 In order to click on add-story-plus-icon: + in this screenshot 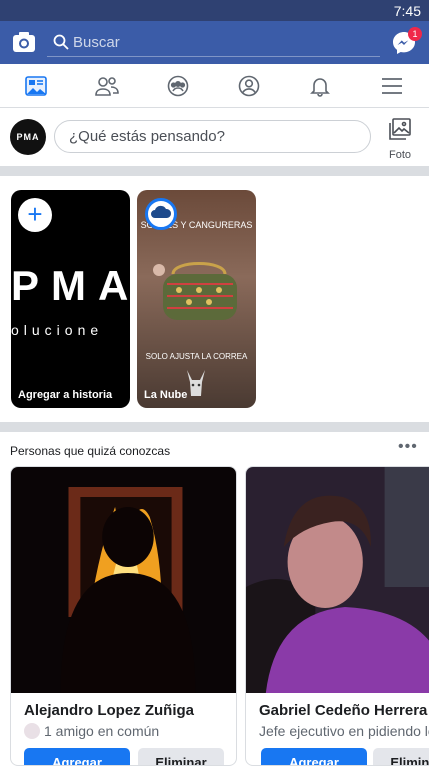, I will do `click(35, 215)`.